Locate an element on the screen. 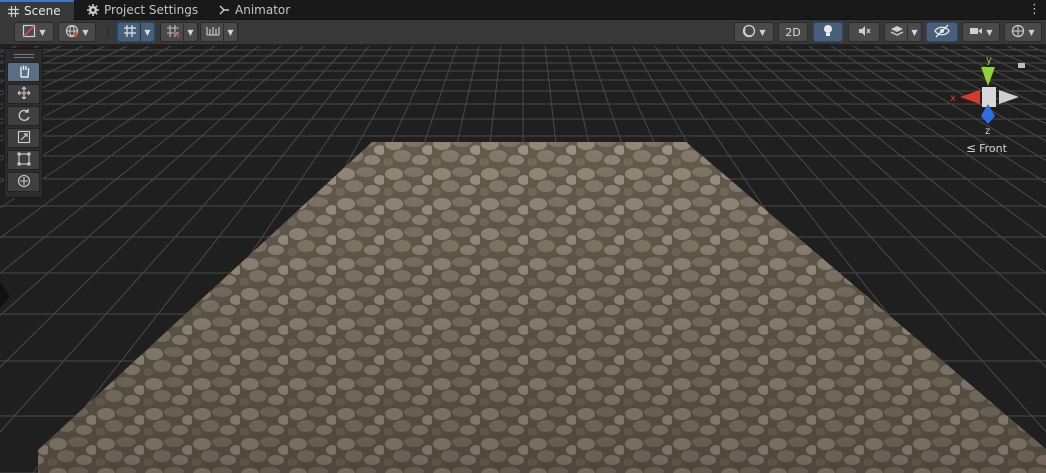 This screenshot has height=473, width=1046. increment-snap-toggle: ▼ is located at coordinates (179, 32).